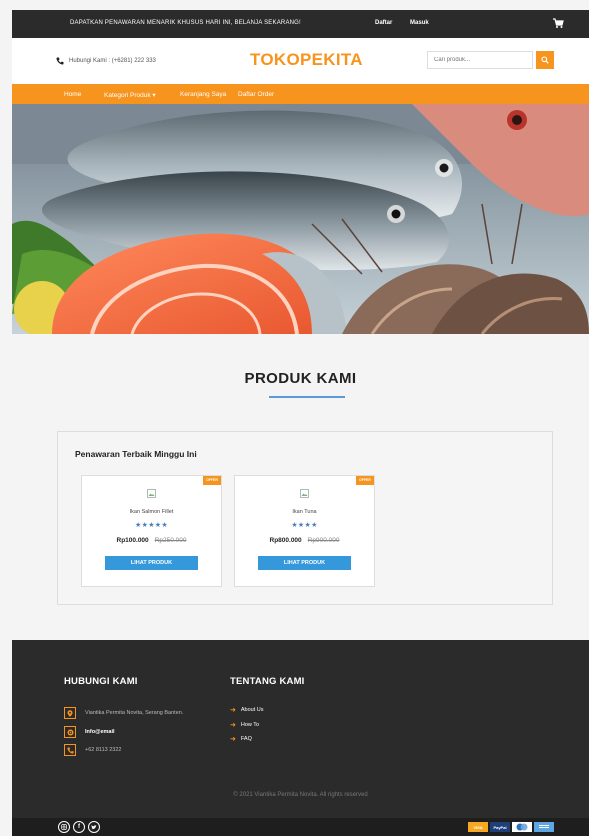 The height and width of the screenshot is (836, 589). I want to click on map-pin-icon, so click(70, 713).